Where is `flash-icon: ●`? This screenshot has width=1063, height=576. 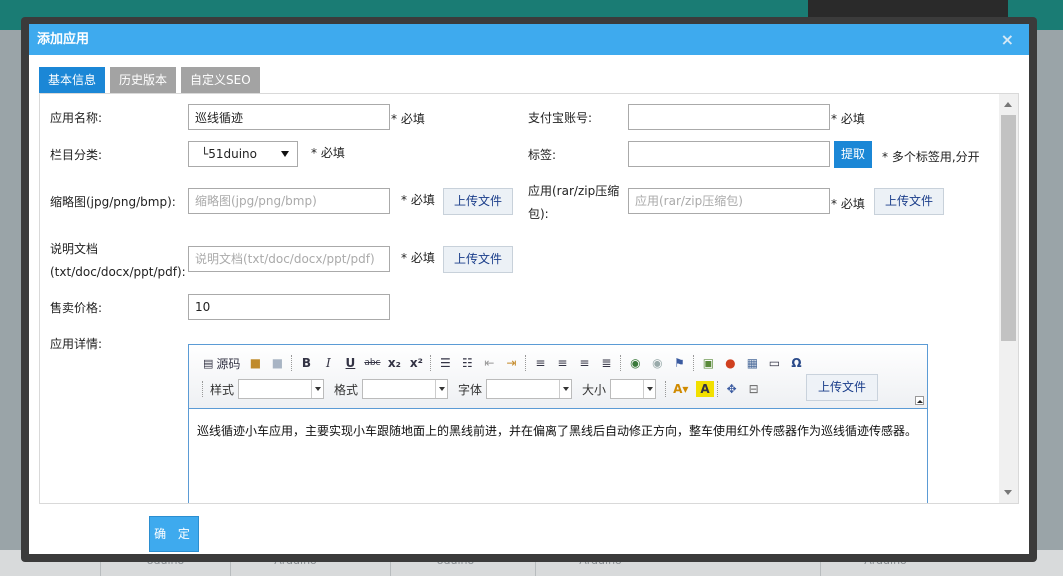 flash-icon: ● is located at coordinates (730, 363).